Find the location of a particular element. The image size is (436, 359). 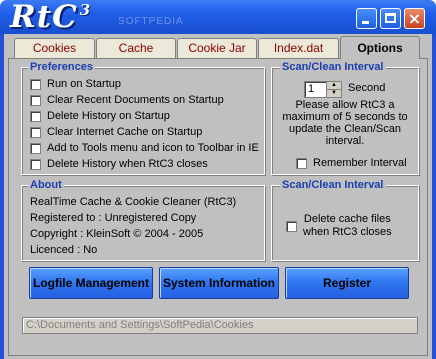

delete-history-close-checkbox: Delete History when RtC3 closes is located at coordinates (119, 164).